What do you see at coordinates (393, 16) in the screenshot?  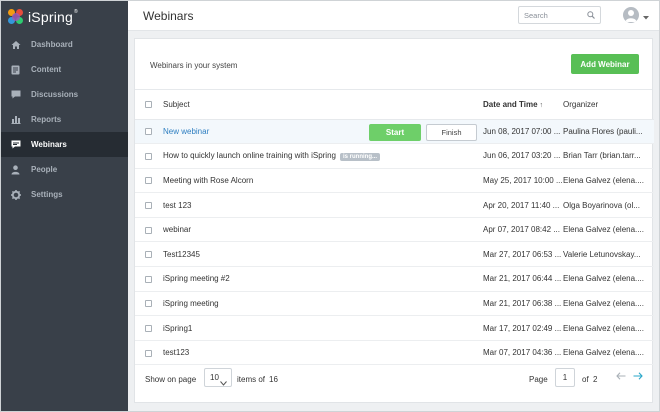 I see `top-bar: Webinars` at bounding box center [393, 16].